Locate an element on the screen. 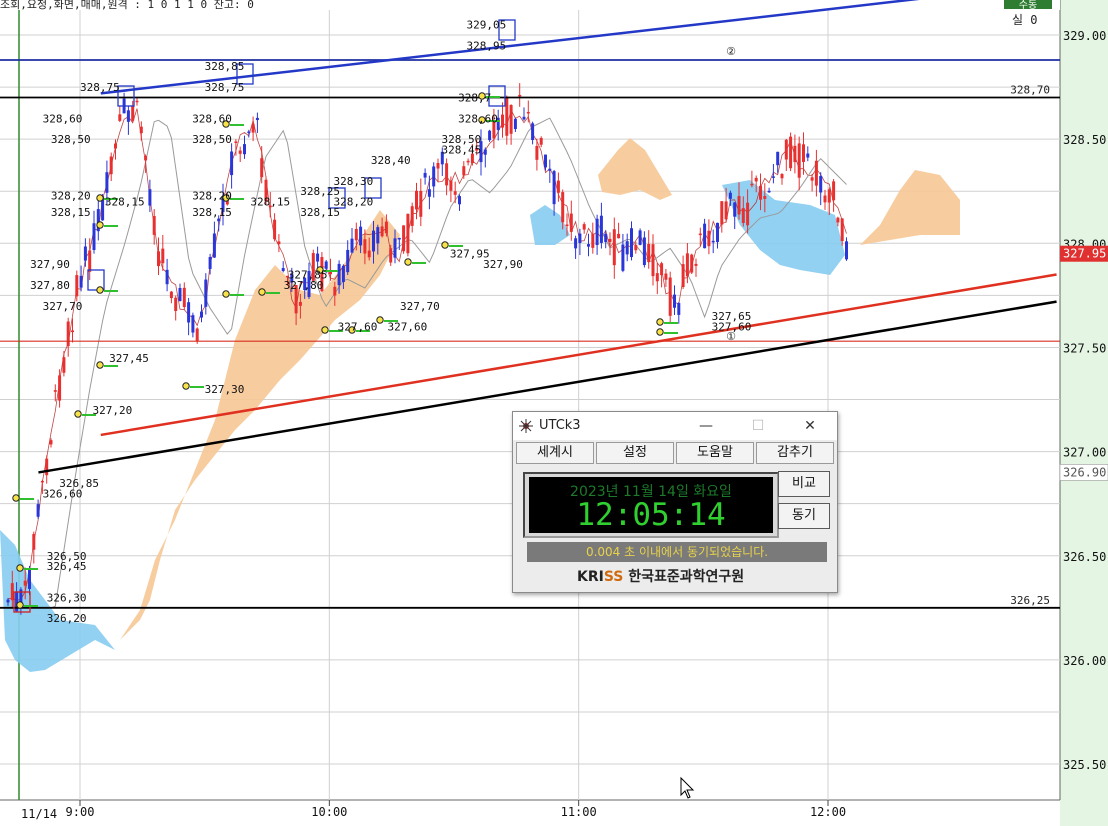 The height and width of the screenshot is (826, 1108). price-label: 326,45 is located at coordinates (67, 566).